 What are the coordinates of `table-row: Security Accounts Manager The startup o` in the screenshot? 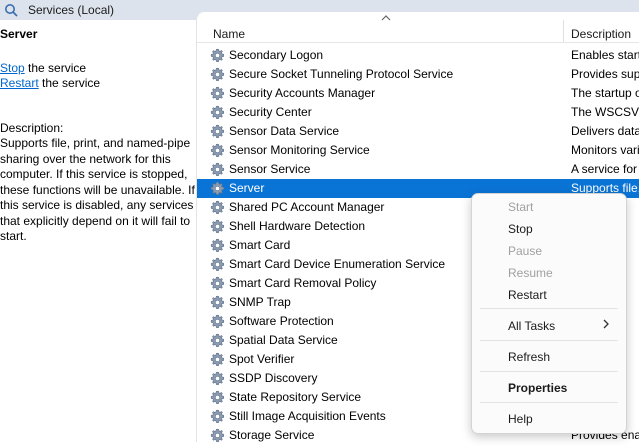 It's located at (418, 93).